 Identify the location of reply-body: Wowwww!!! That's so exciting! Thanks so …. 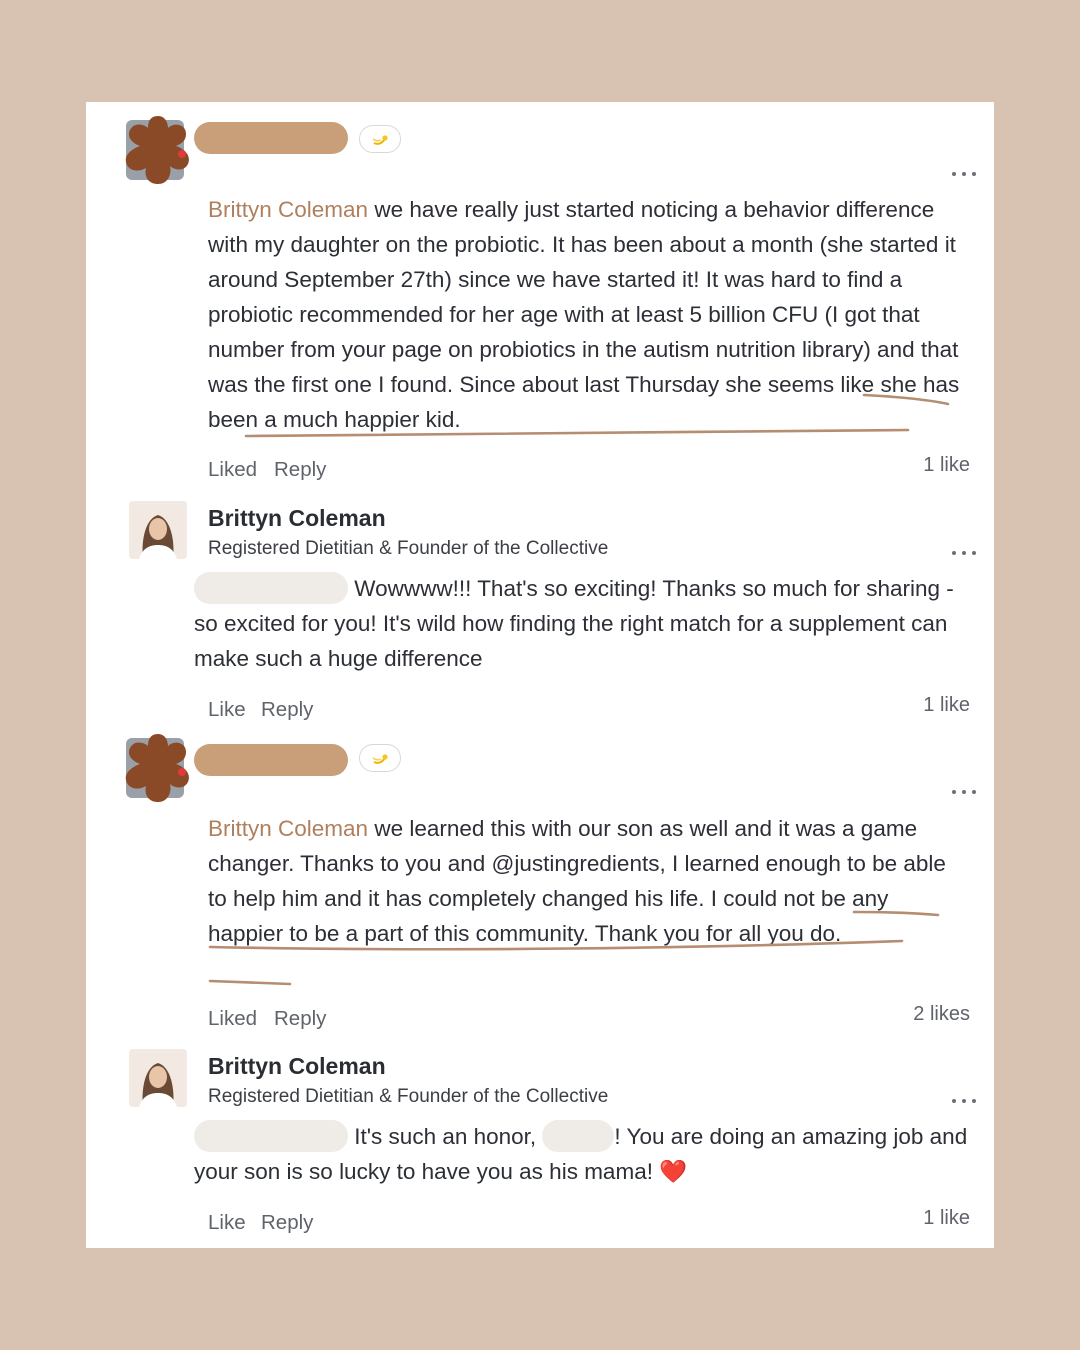
(581, 623).